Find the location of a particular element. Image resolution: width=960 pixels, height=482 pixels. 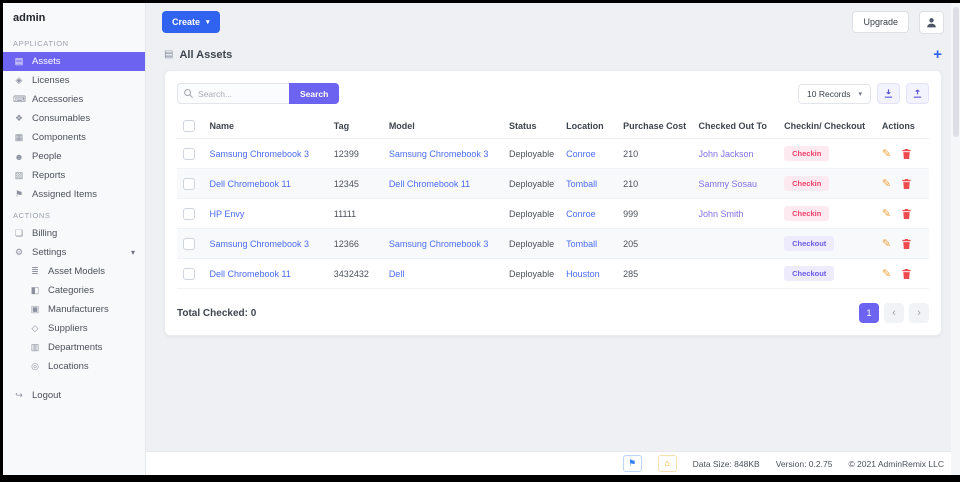

user-avatar-button is located at coordinates (931, 22).